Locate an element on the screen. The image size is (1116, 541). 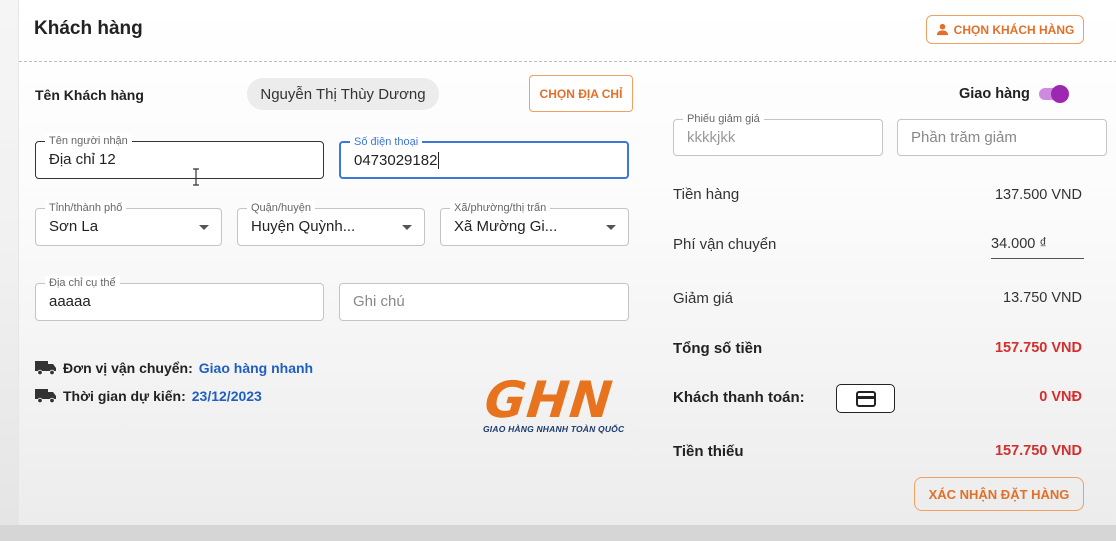
customer-name-label: Tên Khách hàng is located at coordinates (89, 95).